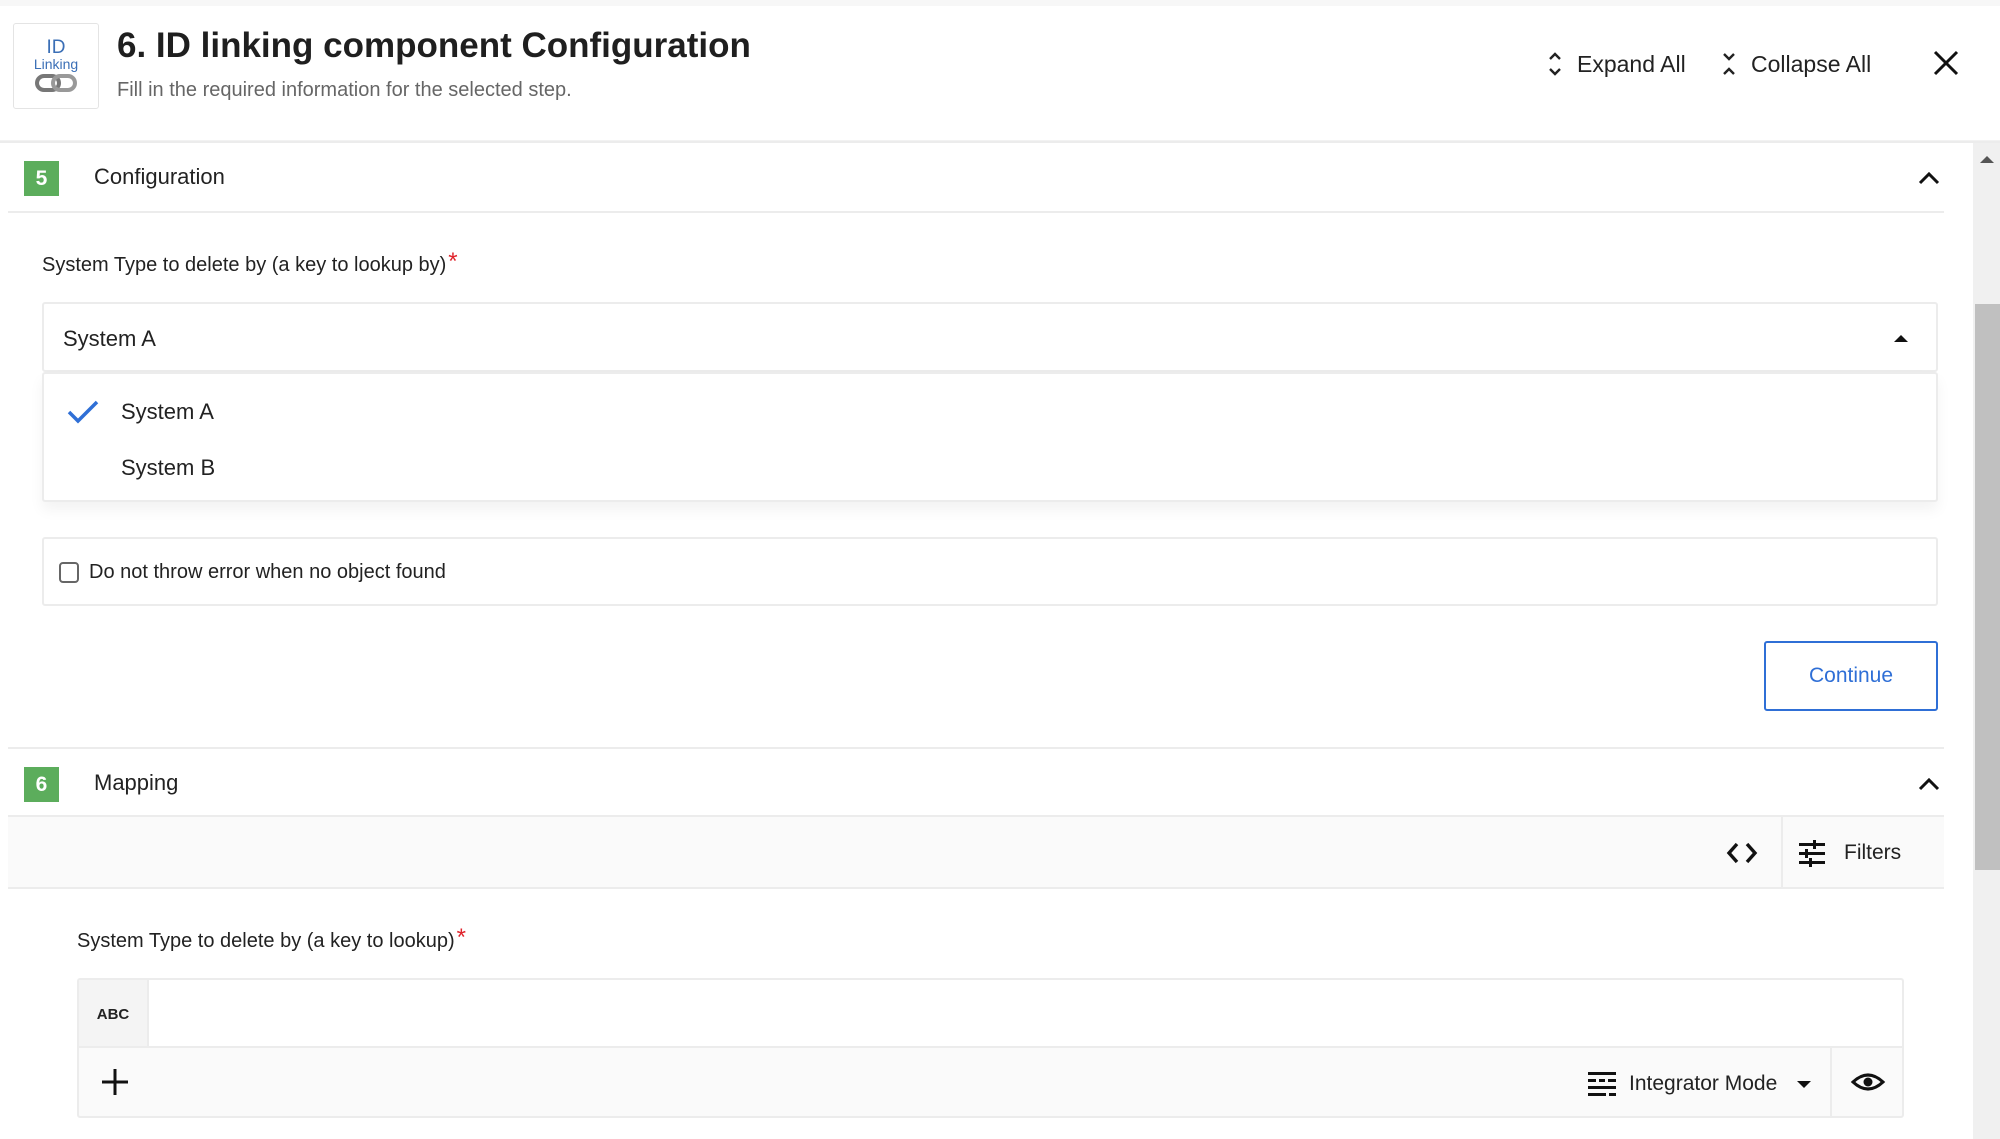  Describe the element at coordinates (1851, 676) in the screenshot. I see `continue-button: Continue` at that location.